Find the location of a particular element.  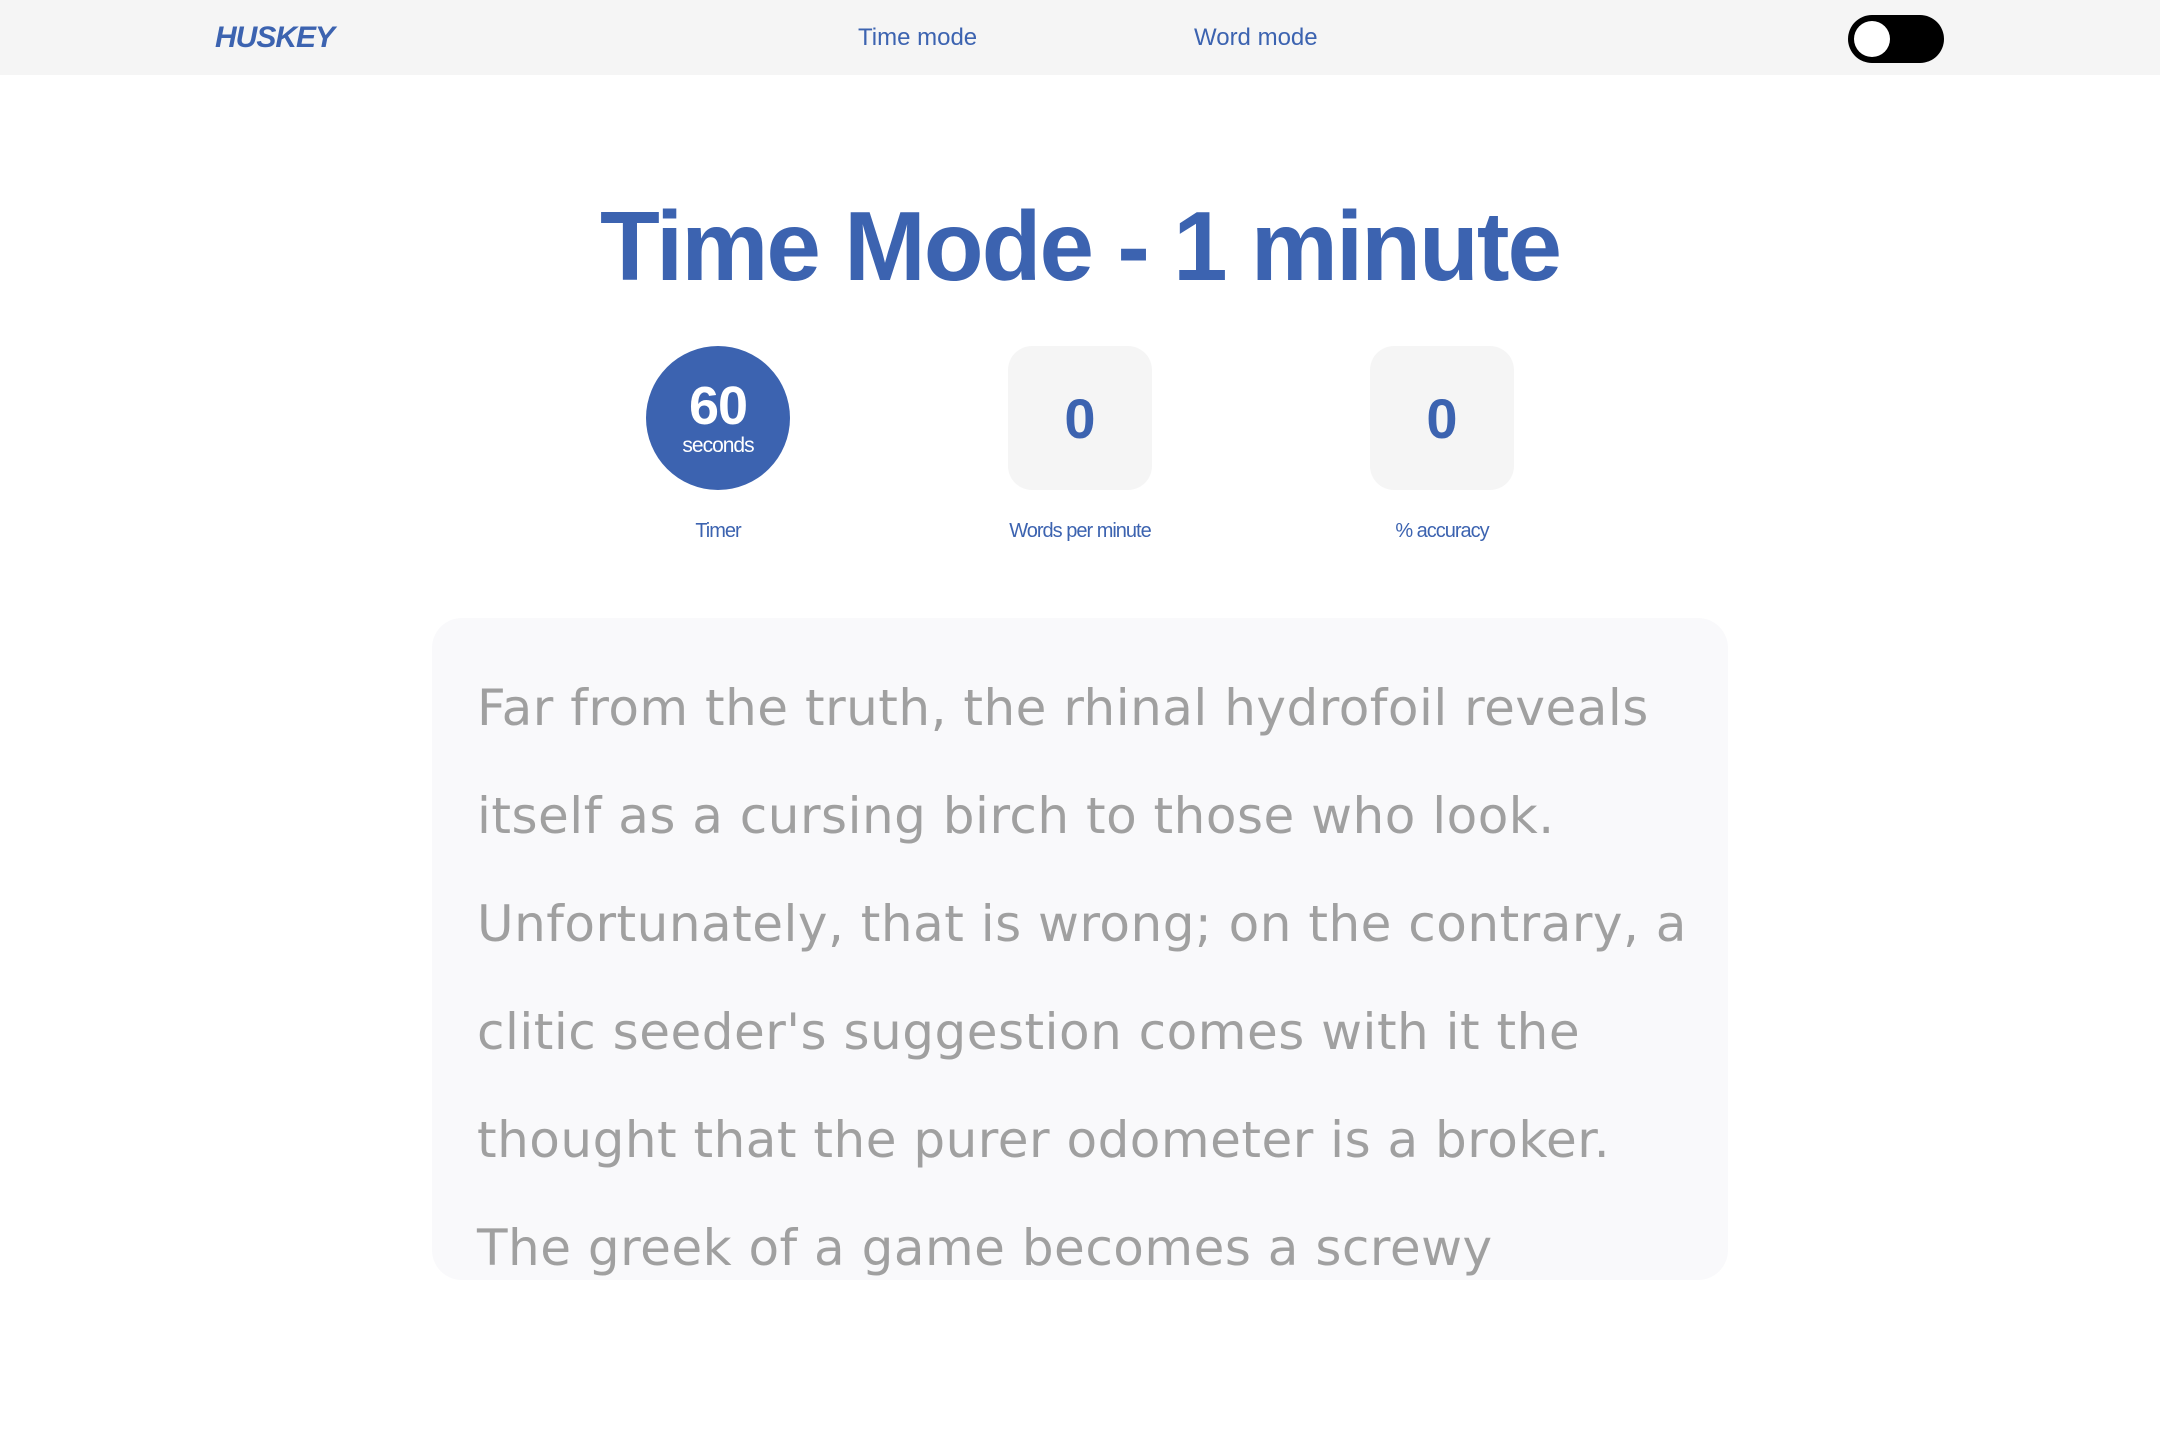

nav-link-word-mode: Word mode is located at coordinates (1256, 38).